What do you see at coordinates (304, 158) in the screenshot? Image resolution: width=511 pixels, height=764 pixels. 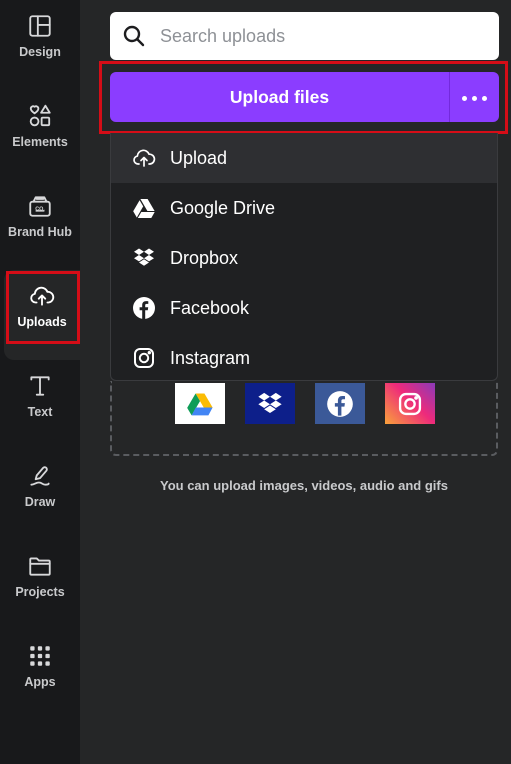 I see `menu-item-upload: Upload` at bounding box center [304, 158].